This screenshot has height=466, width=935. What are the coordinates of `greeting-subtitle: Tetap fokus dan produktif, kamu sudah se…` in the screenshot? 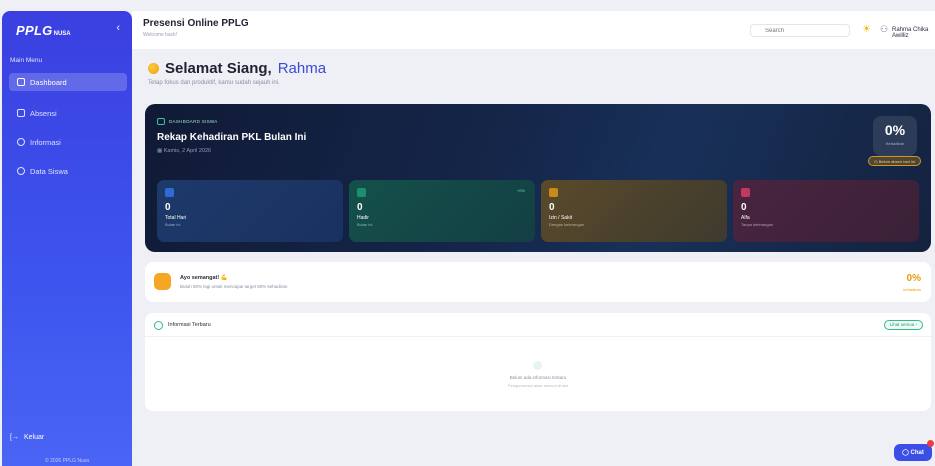 It's located at (214, 83).